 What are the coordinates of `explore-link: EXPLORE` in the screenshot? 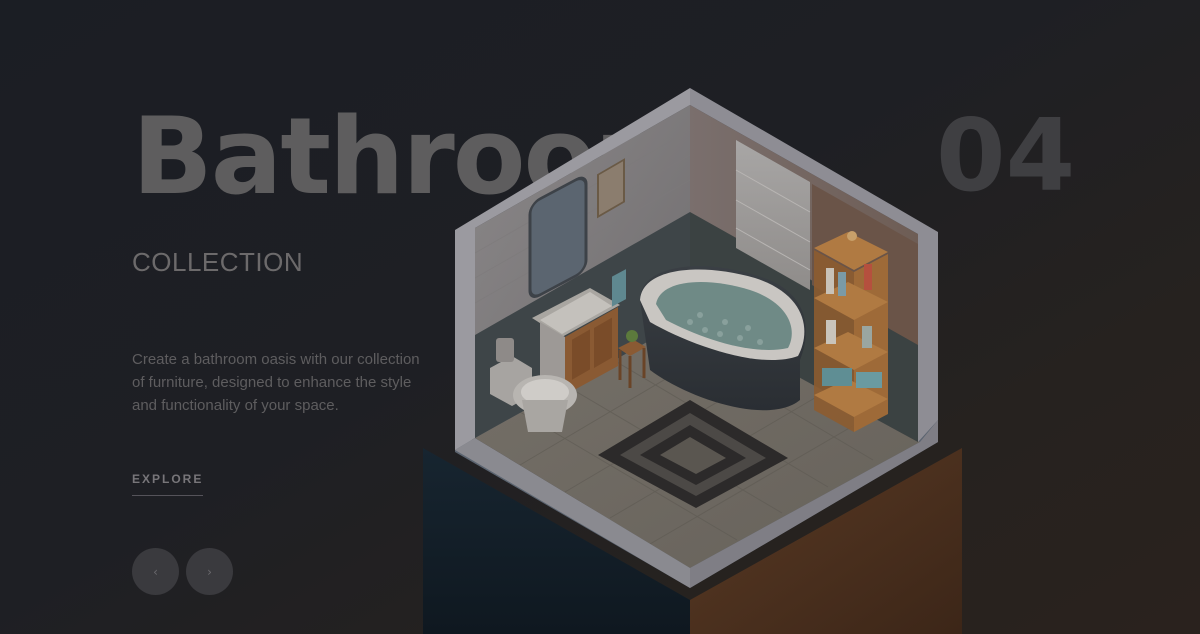 It's located at (168, 484).